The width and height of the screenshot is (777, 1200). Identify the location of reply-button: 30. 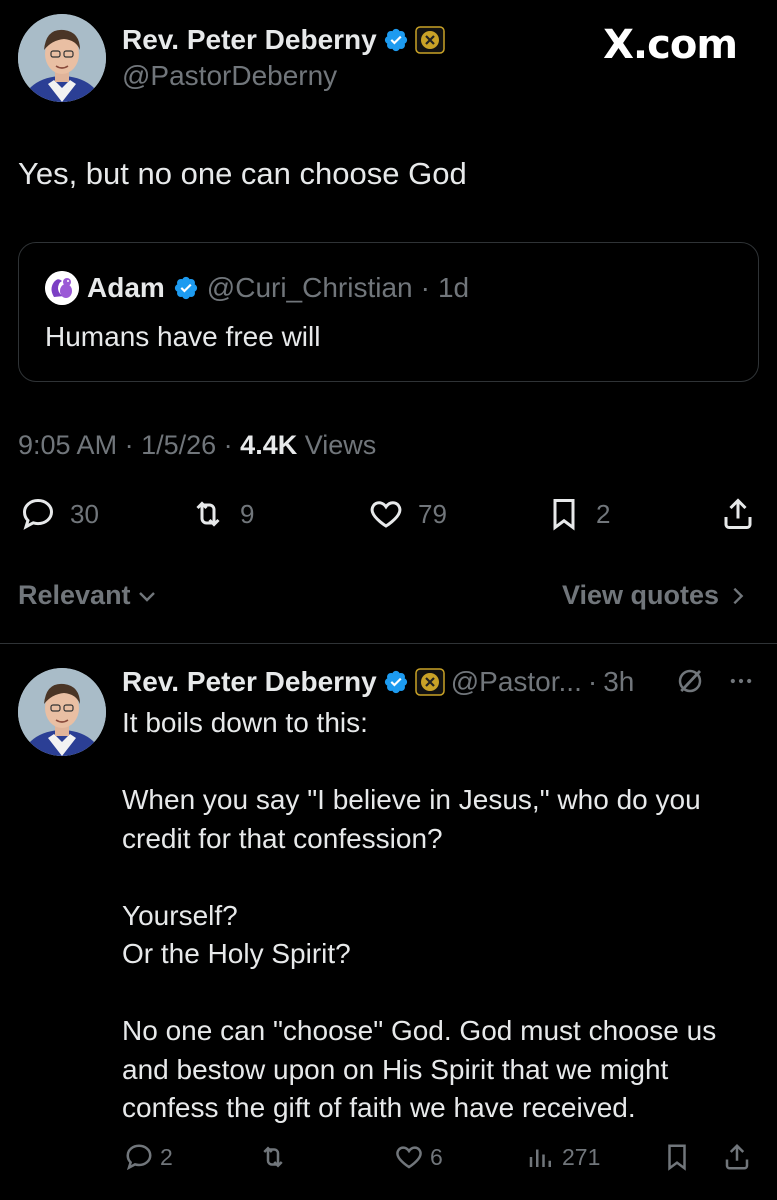
(59, 514).